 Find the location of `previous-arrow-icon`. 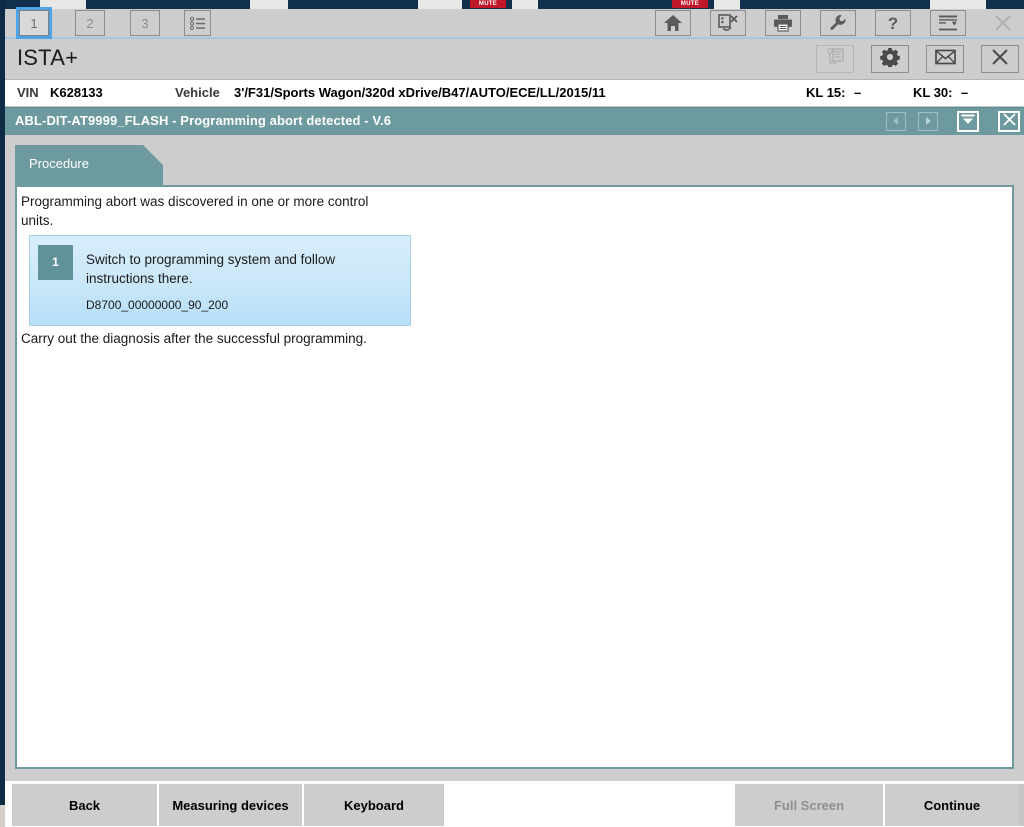

previous-arrow-icon is located at coordinates (896, 122).